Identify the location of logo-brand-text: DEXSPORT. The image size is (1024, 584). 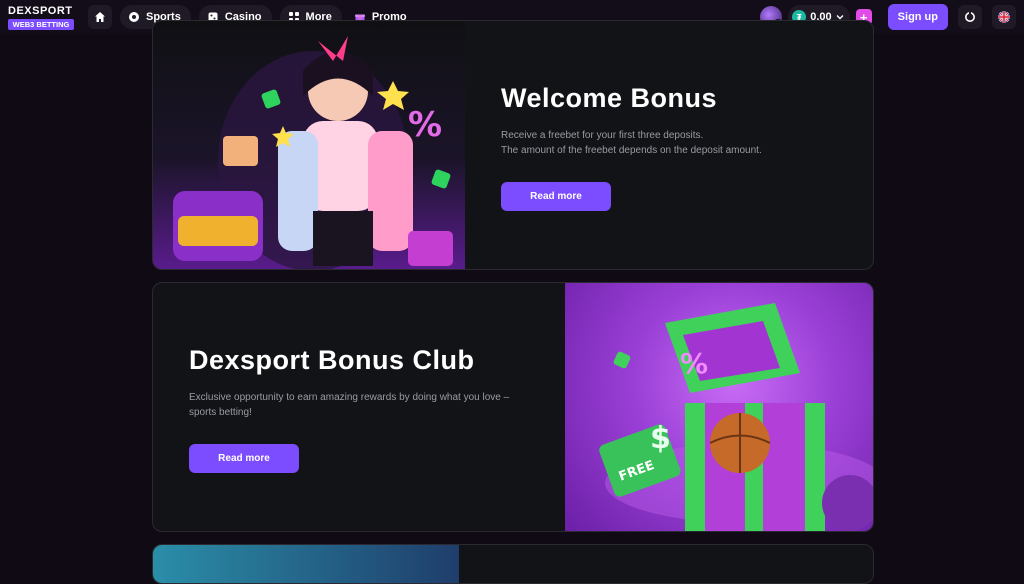
(40, 10).